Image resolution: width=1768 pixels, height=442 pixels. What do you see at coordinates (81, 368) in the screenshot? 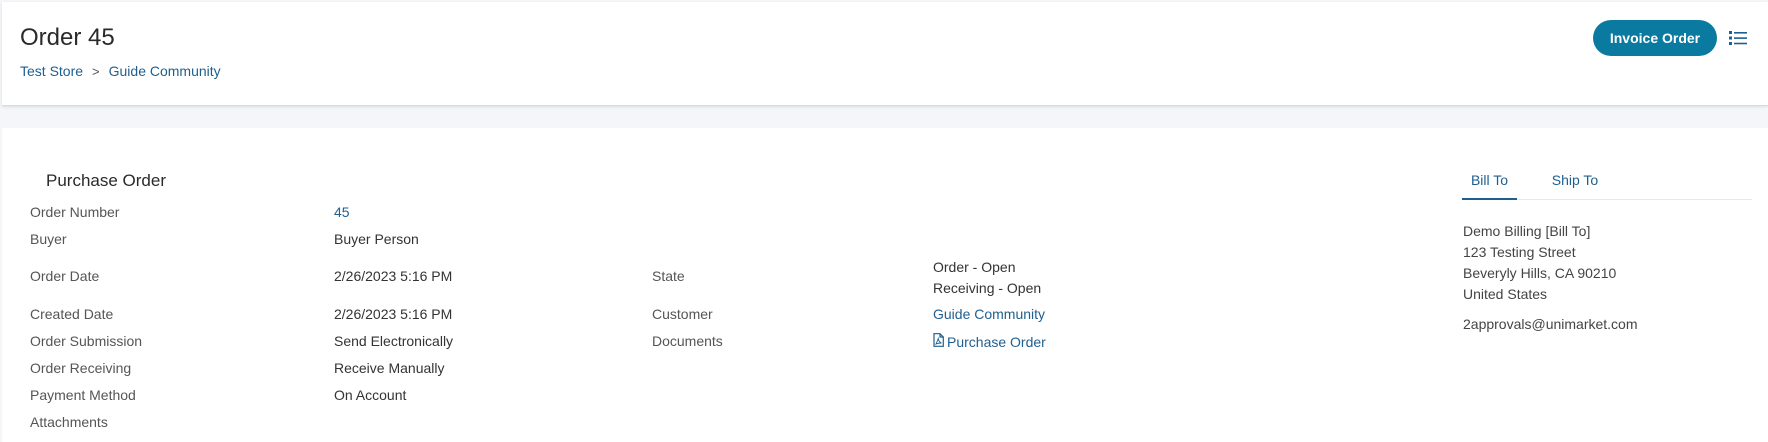
I see `order-receiving-label: Order Receiving` at bounding box center [81, 368].